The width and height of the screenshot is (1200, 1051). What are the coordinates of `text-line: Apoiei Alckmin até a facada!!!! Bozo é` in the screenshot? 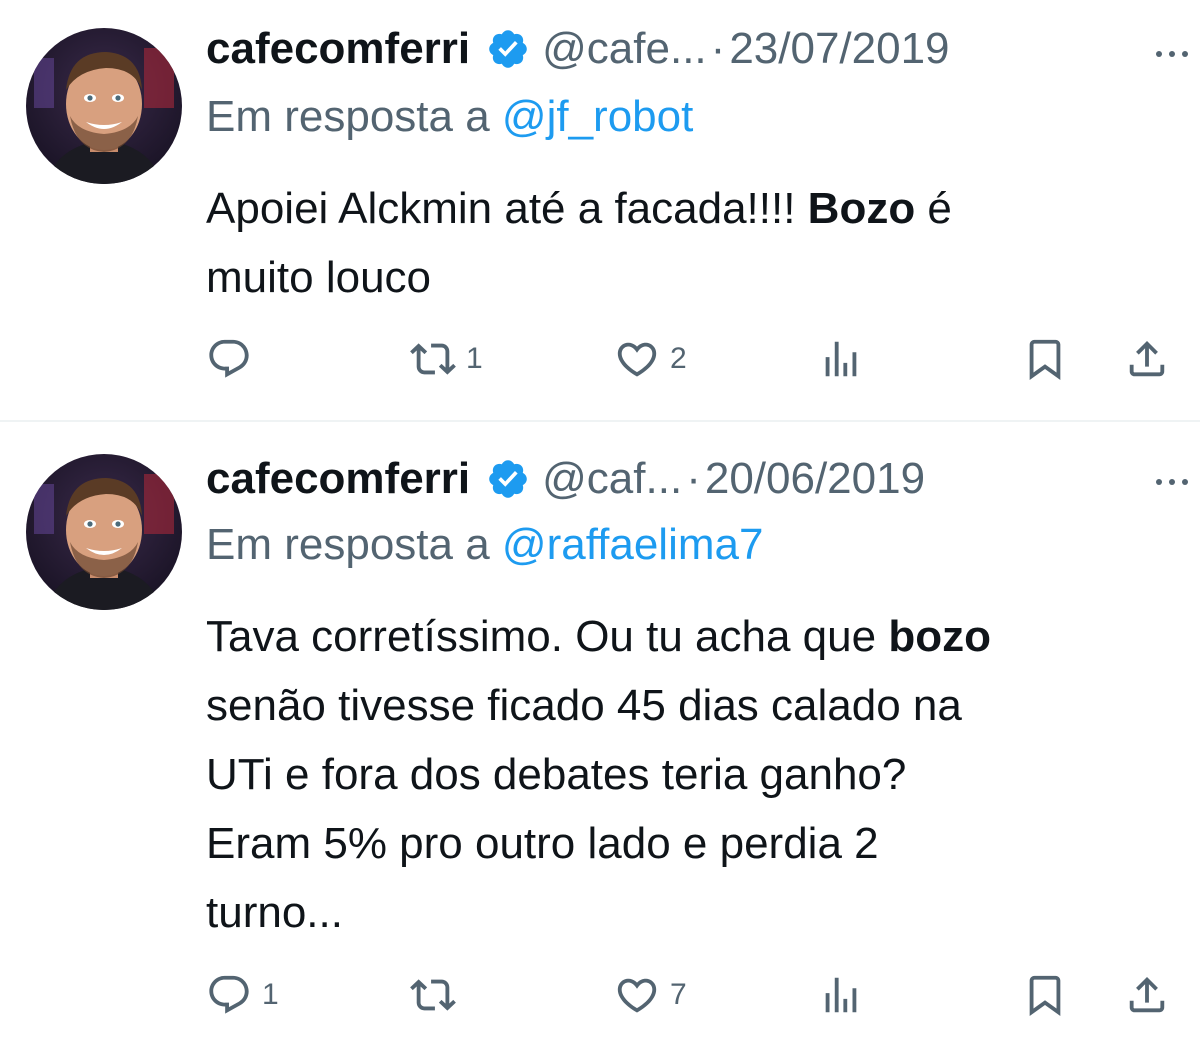 It's located at (579, 208).